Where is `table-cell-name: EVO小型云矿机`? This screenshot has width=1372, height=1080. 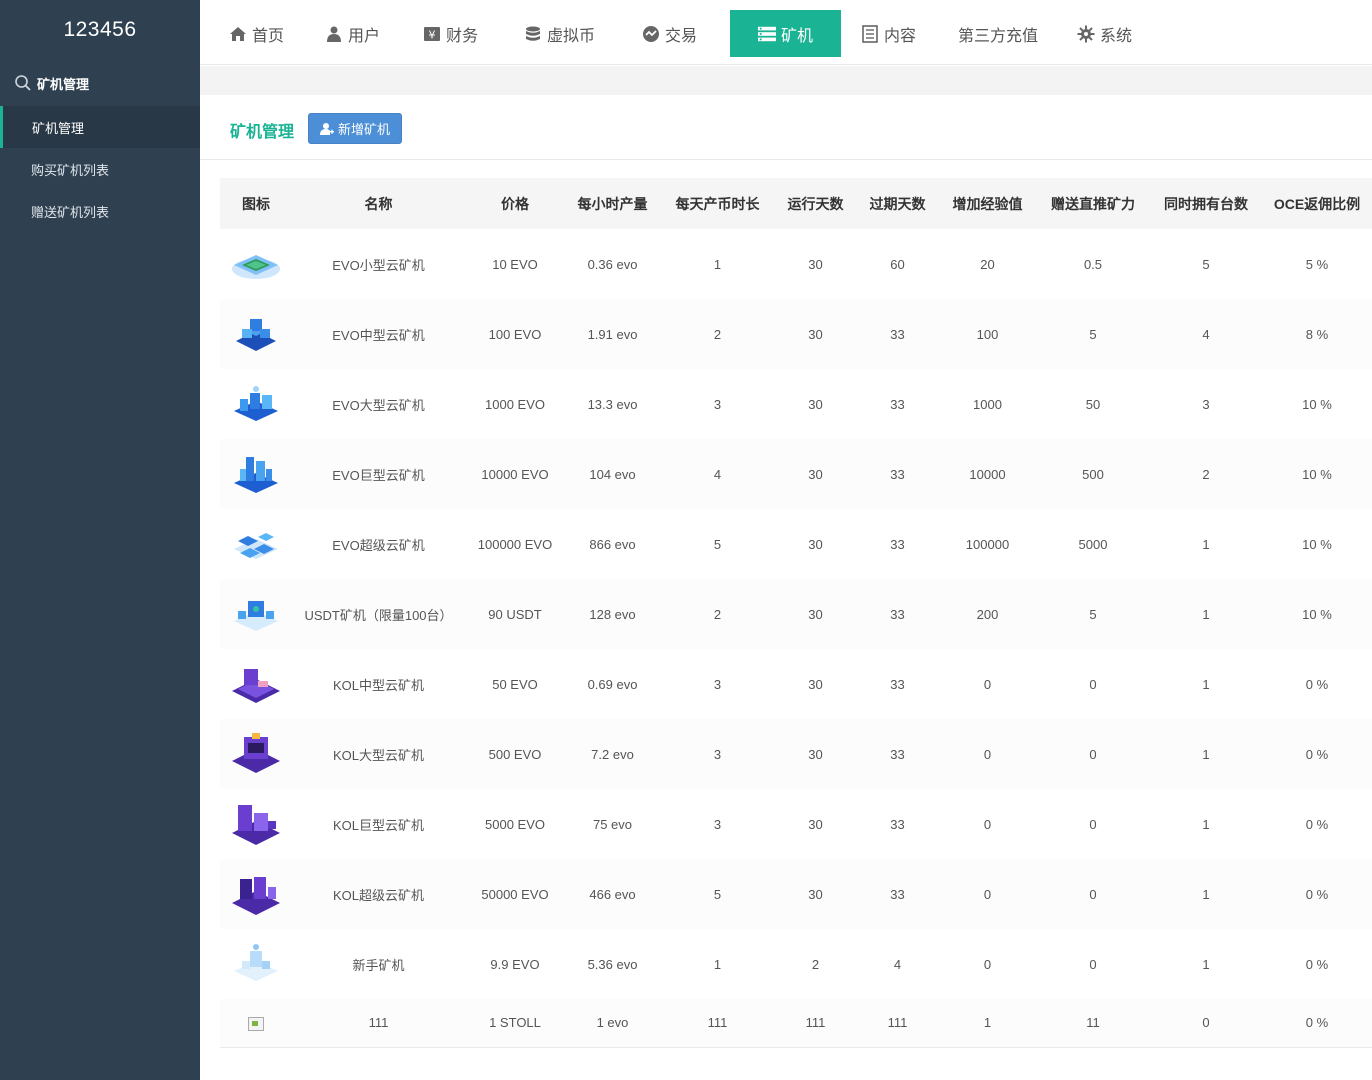 table-cell-name: EVO小型云矿机 is located at coordinates (378, 265).